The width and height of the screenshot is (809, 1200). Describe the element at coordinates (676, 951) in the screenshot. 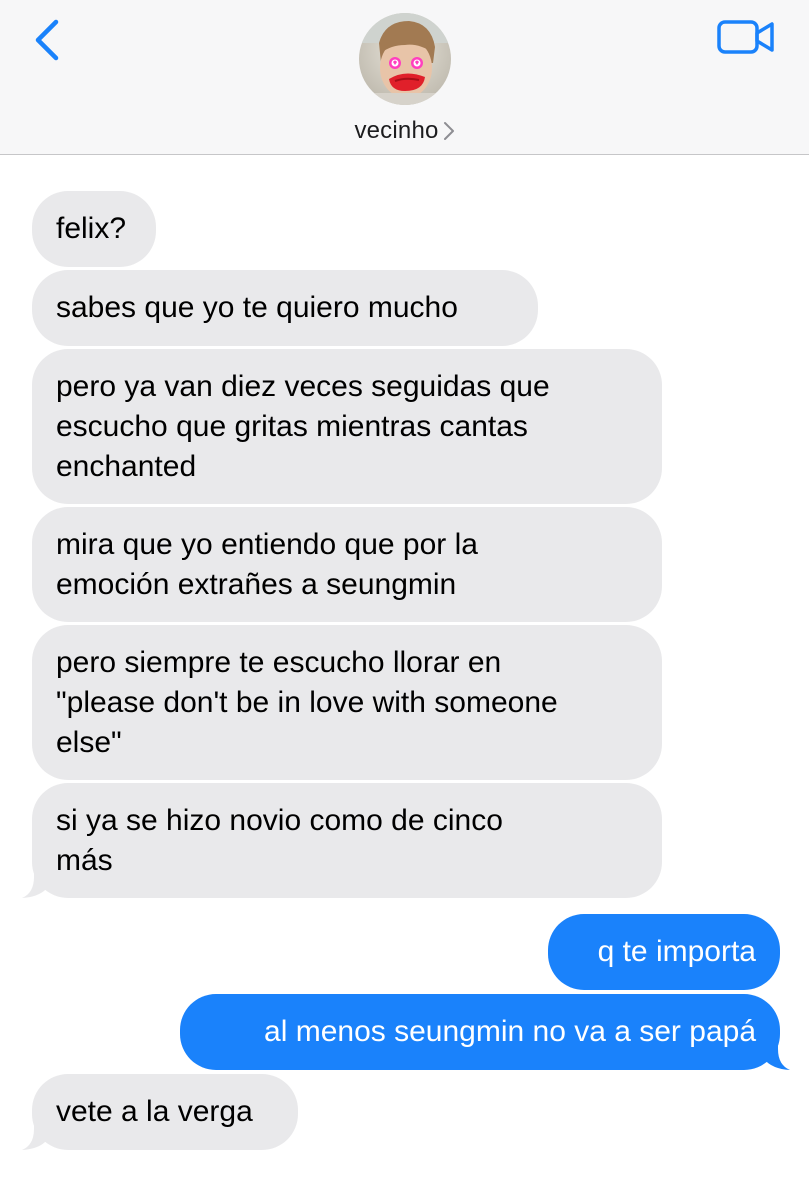

I see `message-text: q te importa` at that location.